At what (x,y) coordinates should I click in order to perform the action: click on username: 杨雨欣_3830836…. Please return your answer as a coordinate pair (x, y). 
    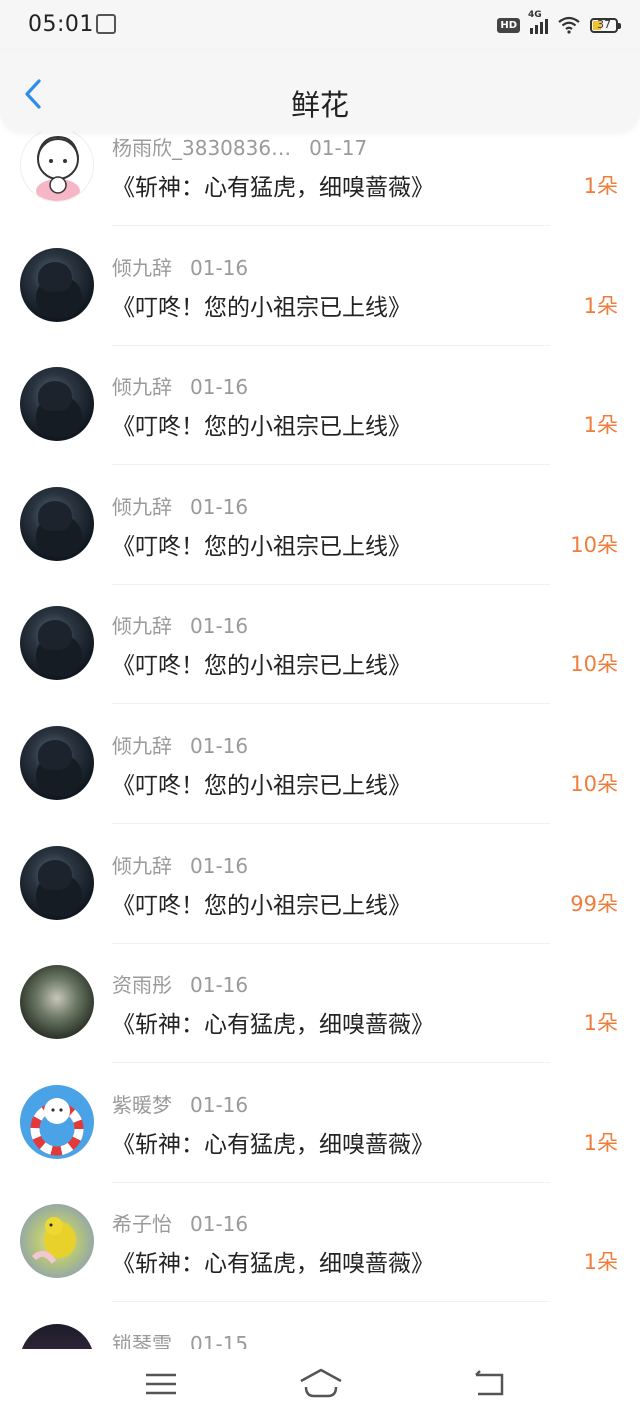
    Looking at the image, I should click on (201, 148).